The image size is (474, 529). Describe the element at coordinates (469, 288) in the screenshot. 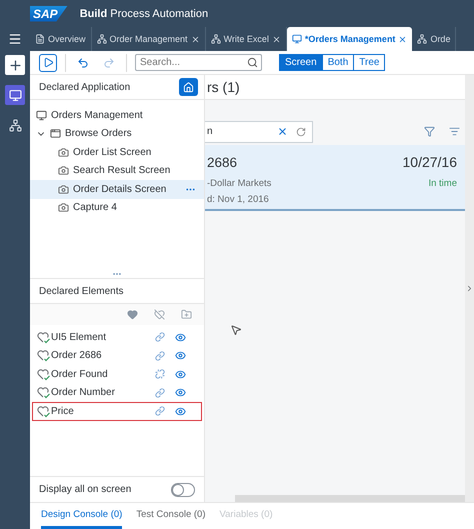

I see `chevron-right-icon` at that location.